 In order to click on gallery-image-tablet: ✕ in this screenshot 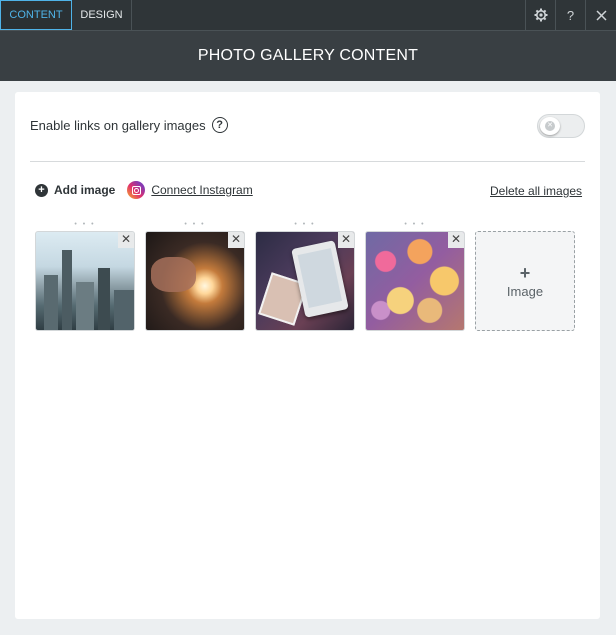, I will do `click(305, 281)`.